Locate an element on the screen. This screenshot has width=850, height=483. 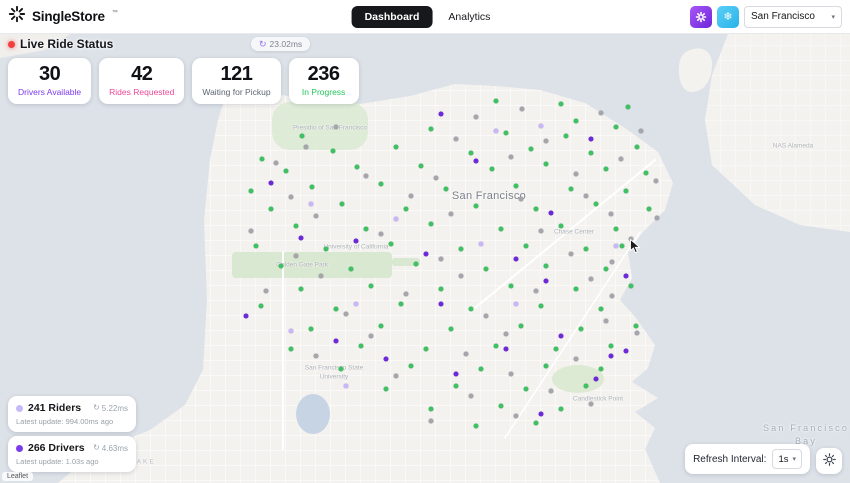
city-select-value: San Francisco is located at coordinates (783, 16).